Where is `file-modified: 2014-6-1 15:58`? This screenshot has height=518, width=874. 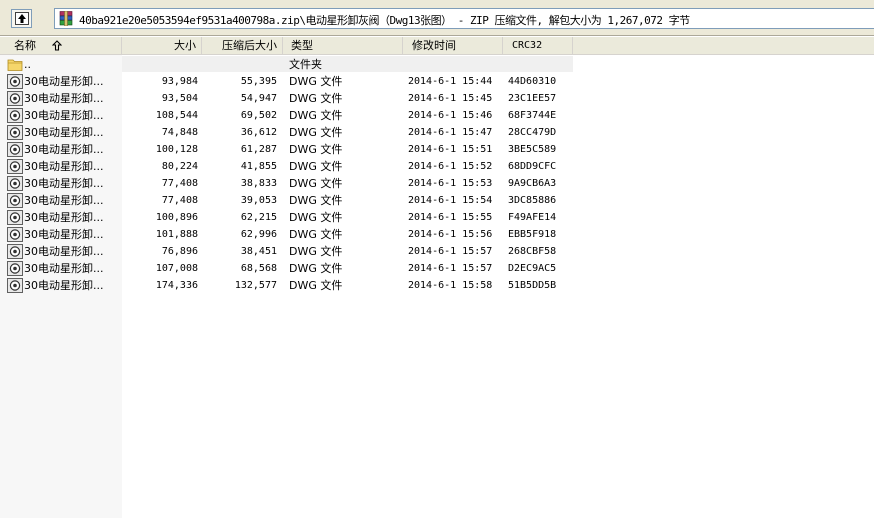 file-modified: 2014-6-1 15:58 is located at coordinates (450, 285).